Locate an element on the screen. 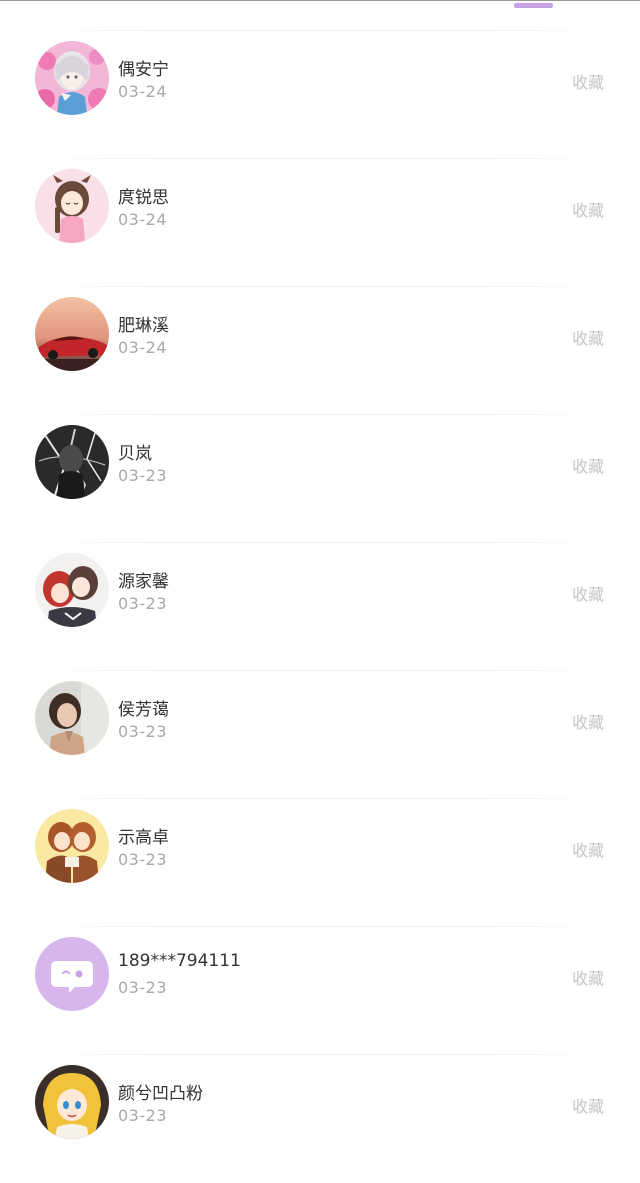 Image resolution: width=640 pixels, height=1183 pixels. anime-girl-pink-avatar-icon is located at coordinates (72, 78).